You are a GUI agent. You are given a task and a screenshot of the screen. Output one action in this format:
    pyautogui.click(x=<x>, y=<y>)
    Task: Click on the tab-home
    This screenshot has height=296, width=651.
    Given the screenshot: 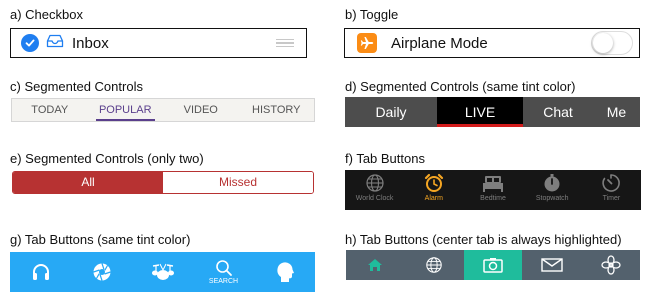 What is the action you would take?
    pyautogui.click(x=375, y=265)
    